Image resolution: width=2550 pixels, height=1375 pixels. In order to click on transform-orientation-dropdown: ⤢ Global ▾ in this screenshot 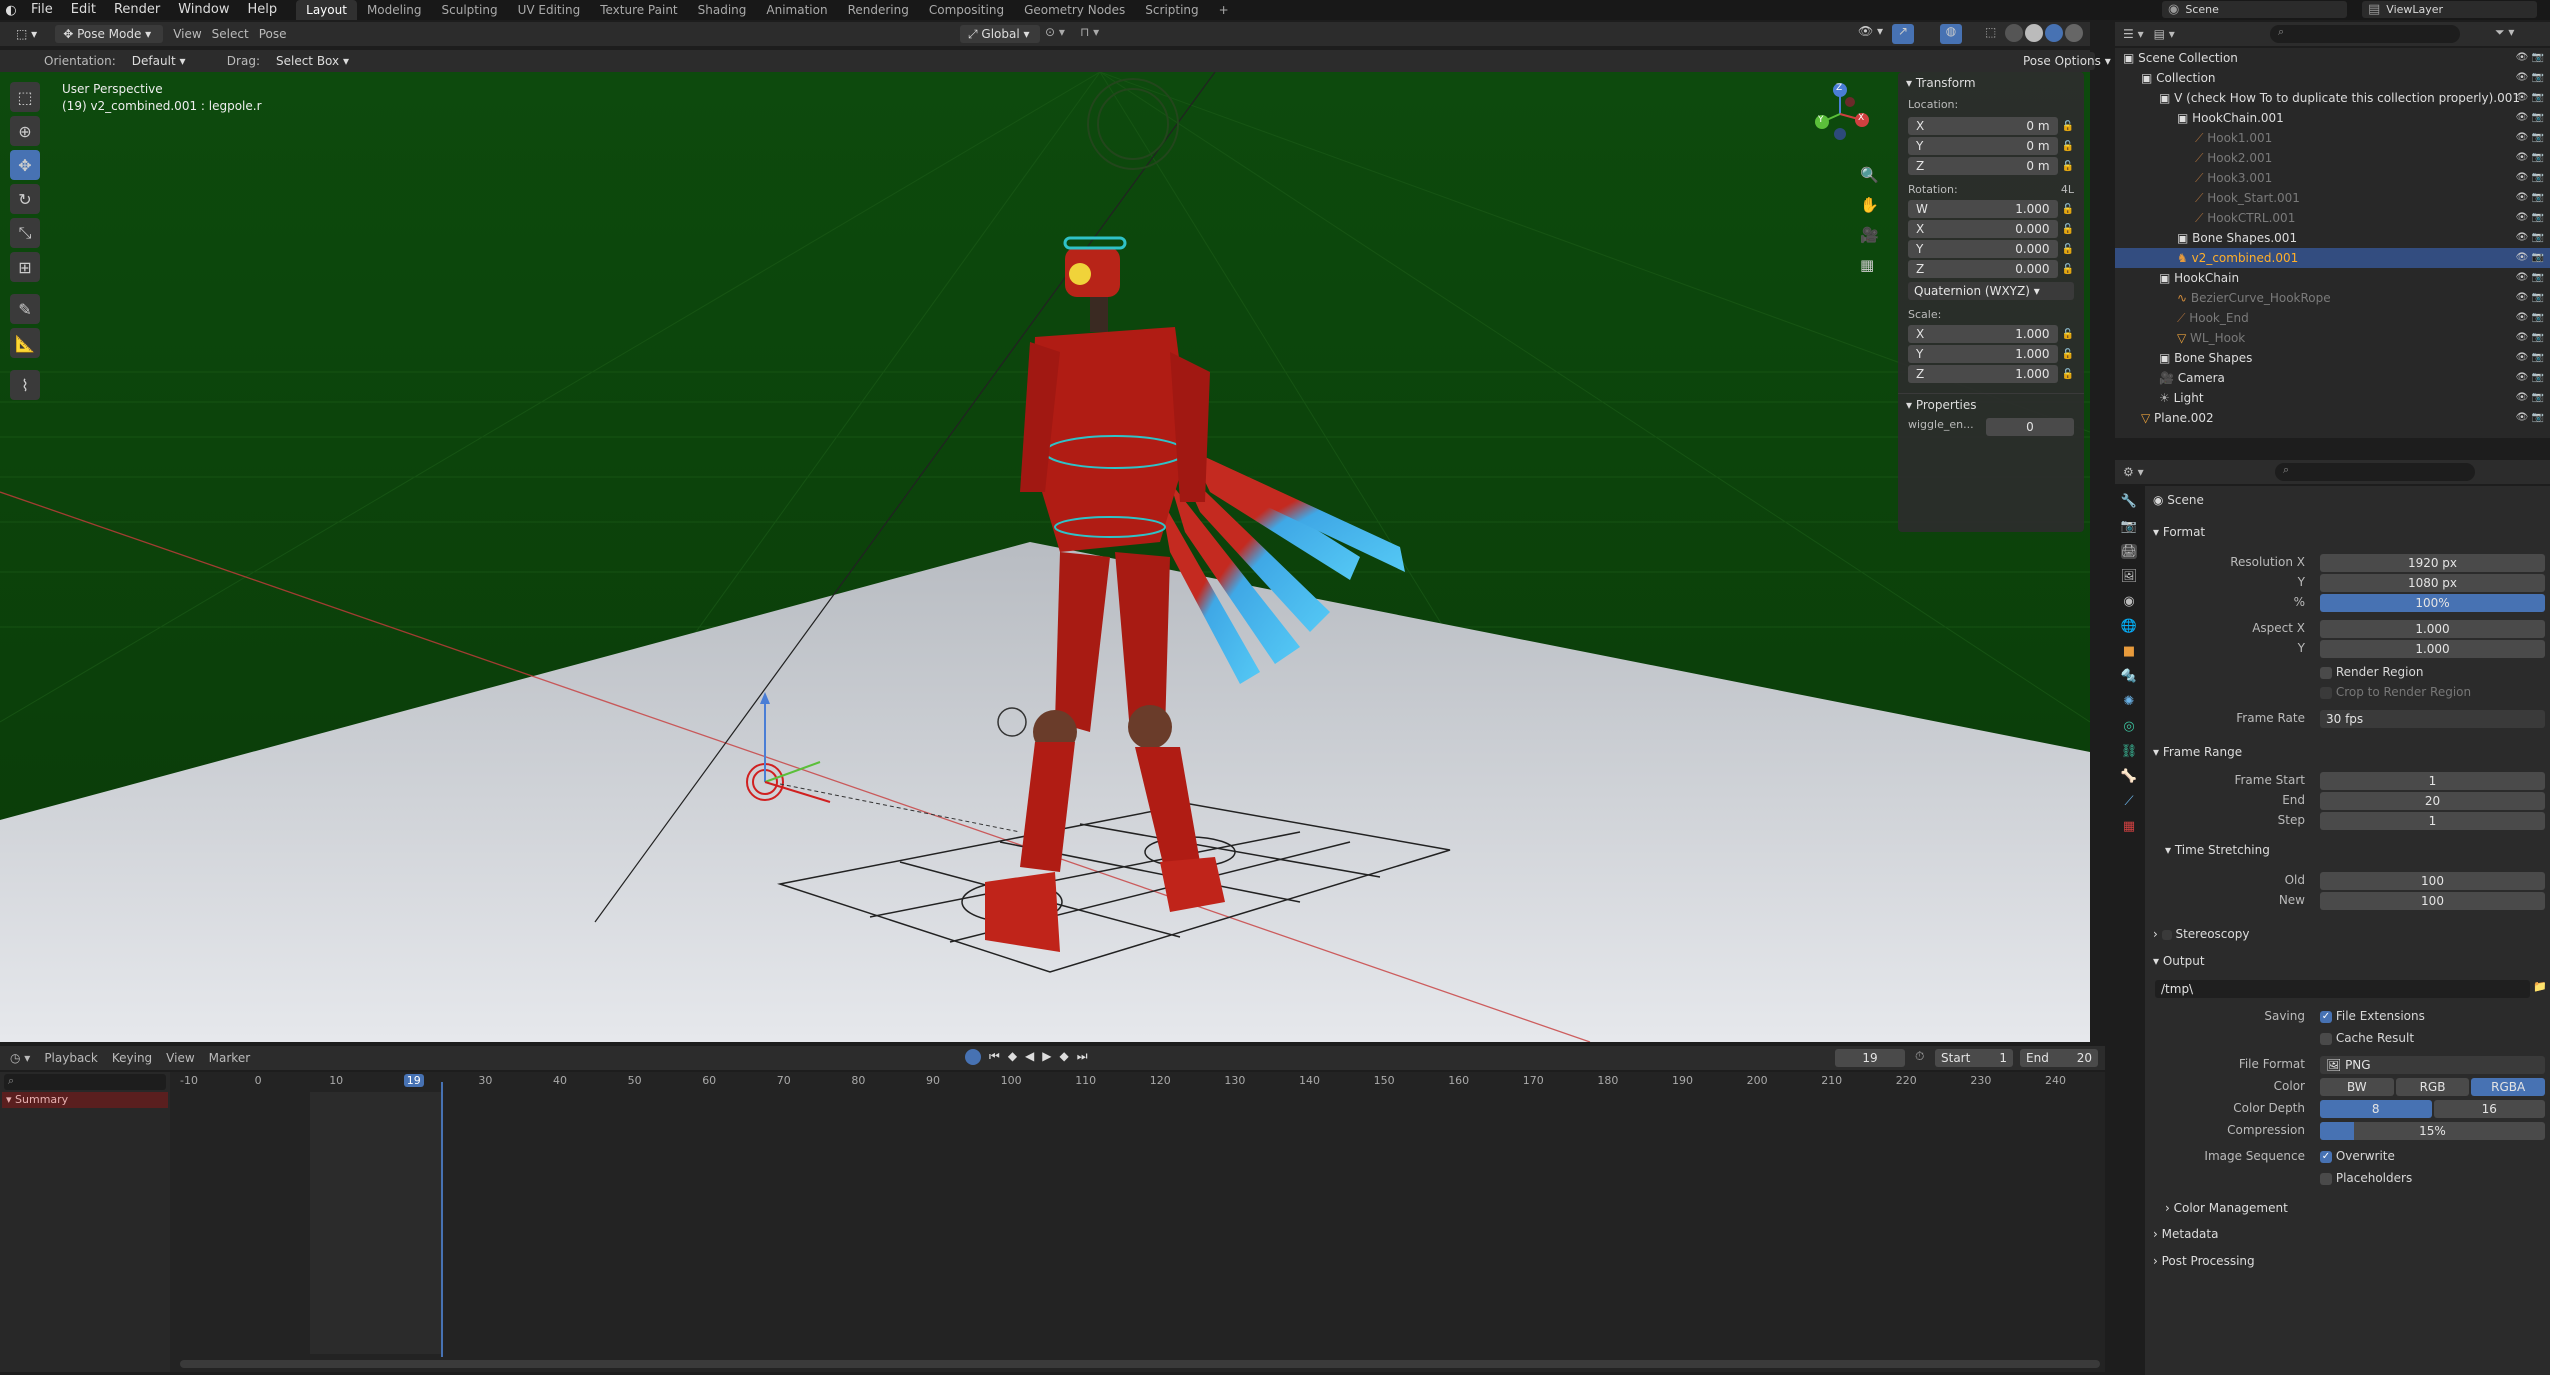, I will do `click(1000, 34)`.